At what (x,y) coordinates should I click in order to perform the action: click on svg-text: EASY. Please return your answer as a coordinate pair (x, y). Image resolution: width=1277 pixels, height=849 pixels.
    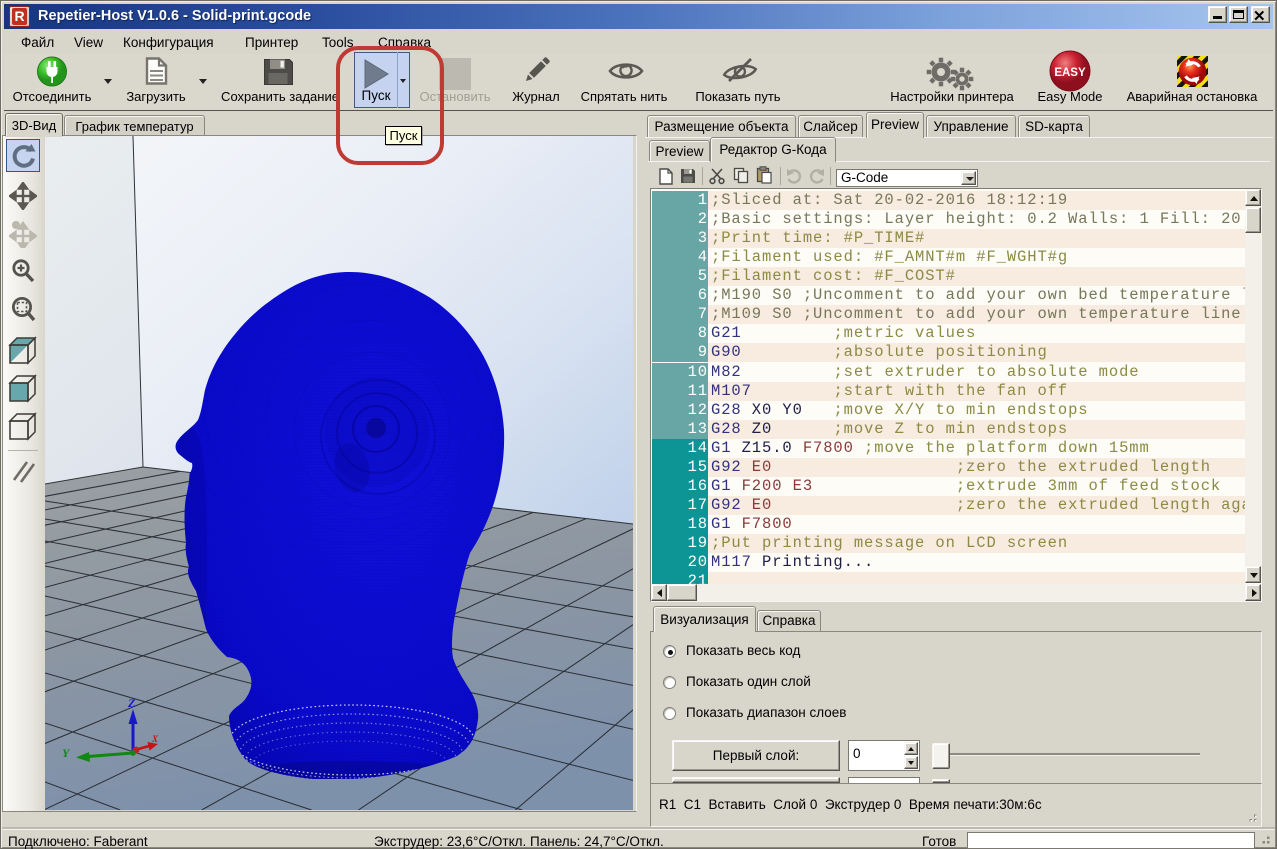
    Looking at the image, I should click on (1070, 73).